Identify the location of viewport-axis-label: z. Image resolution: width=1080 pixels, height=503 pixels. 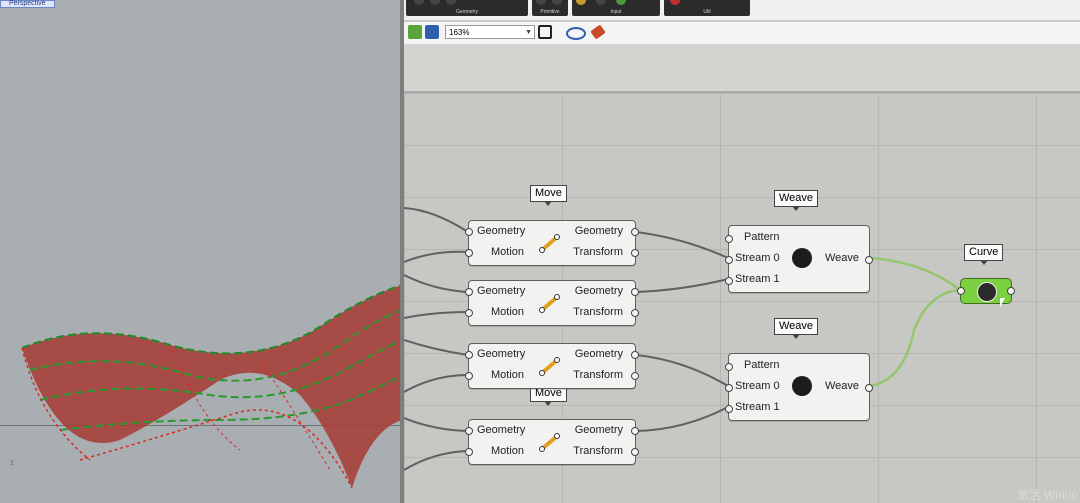
(12, 462).